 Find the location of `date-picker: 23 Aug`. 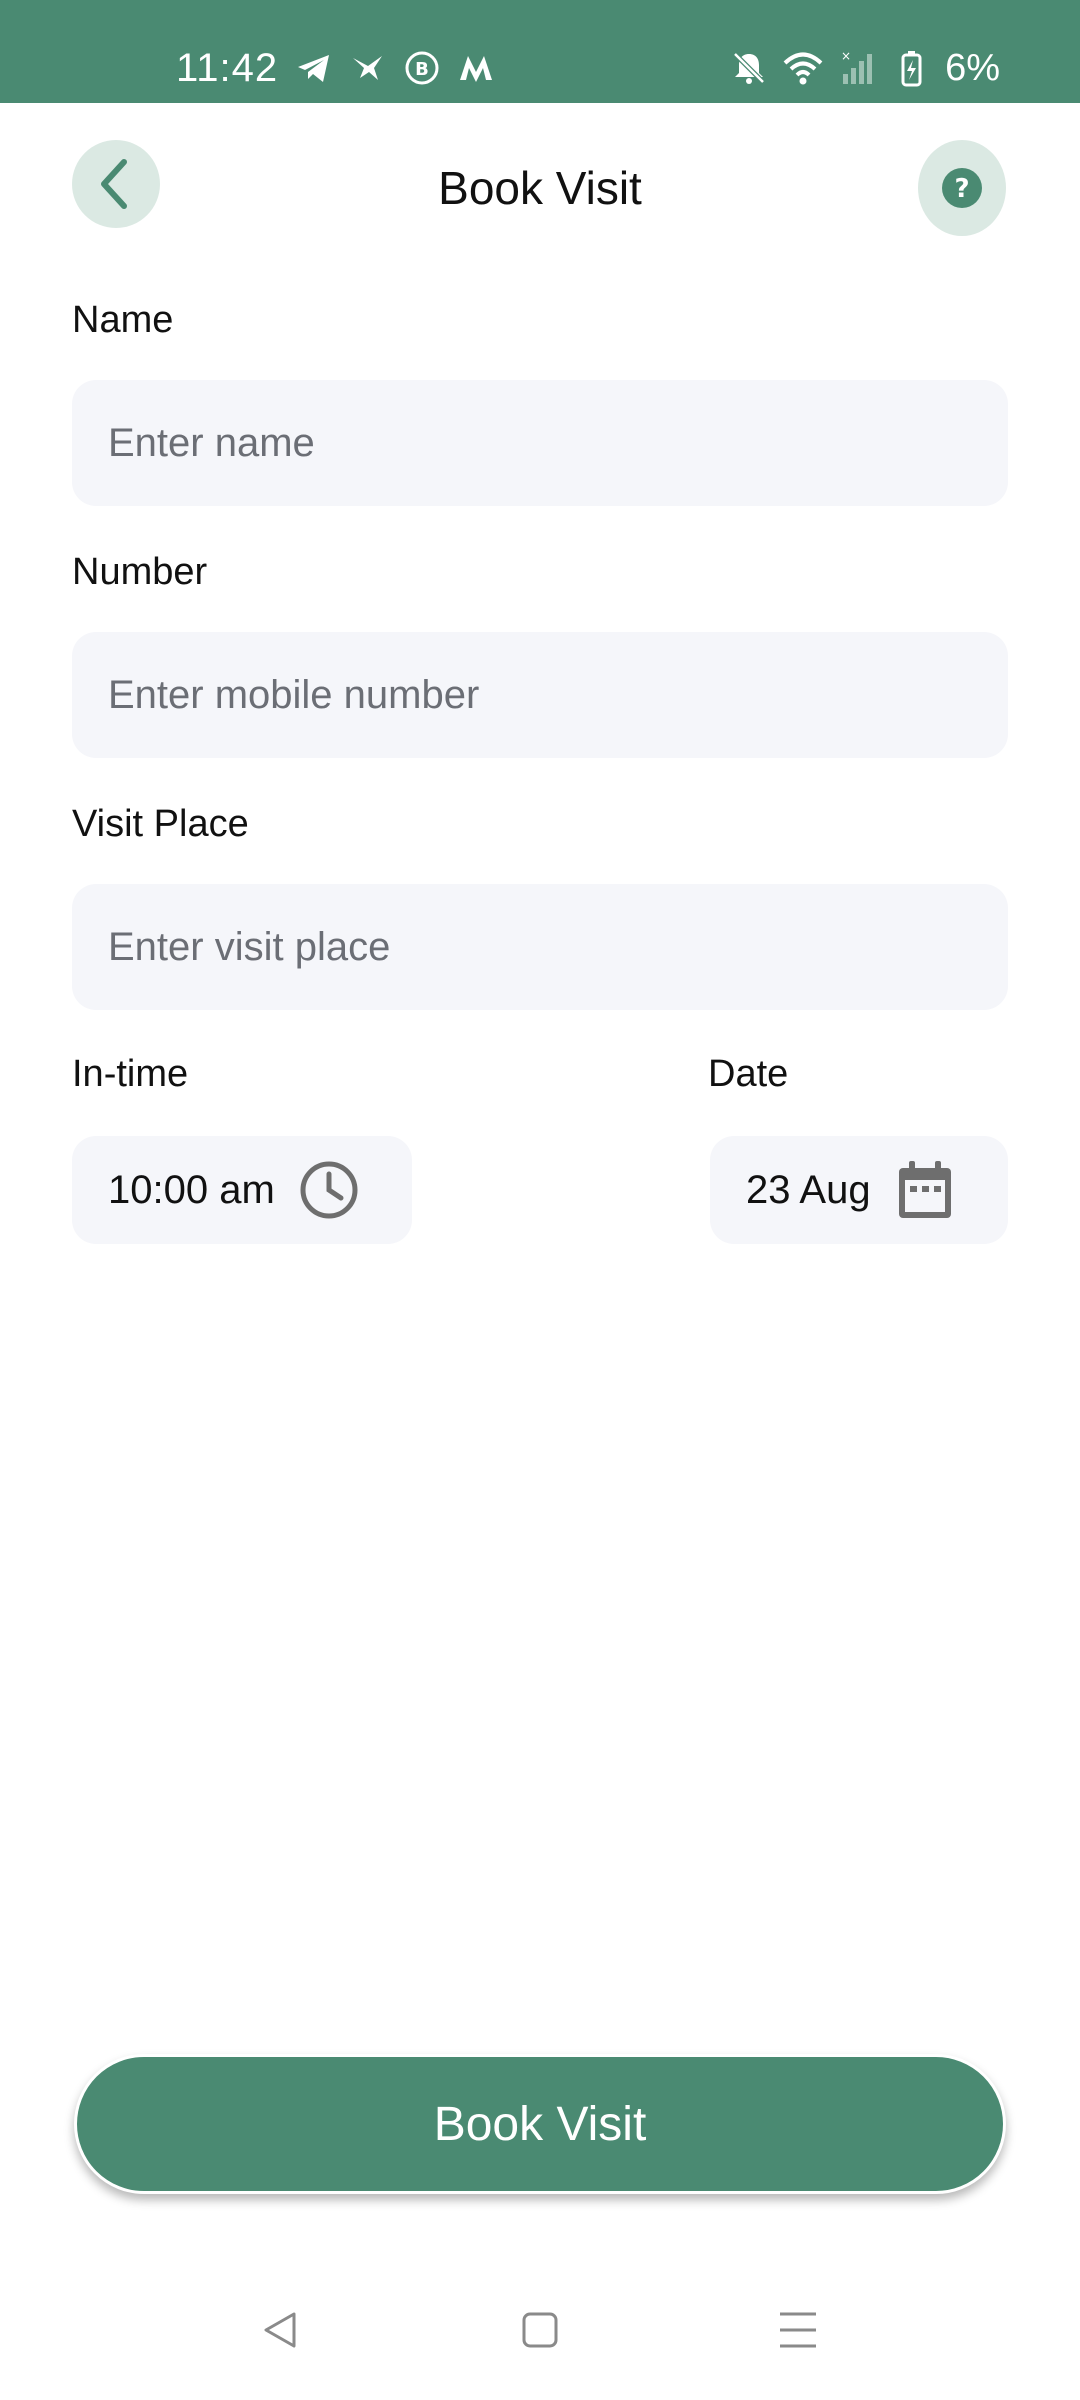

date-picker: 23 Aug is located at coordinates (859, 1190).